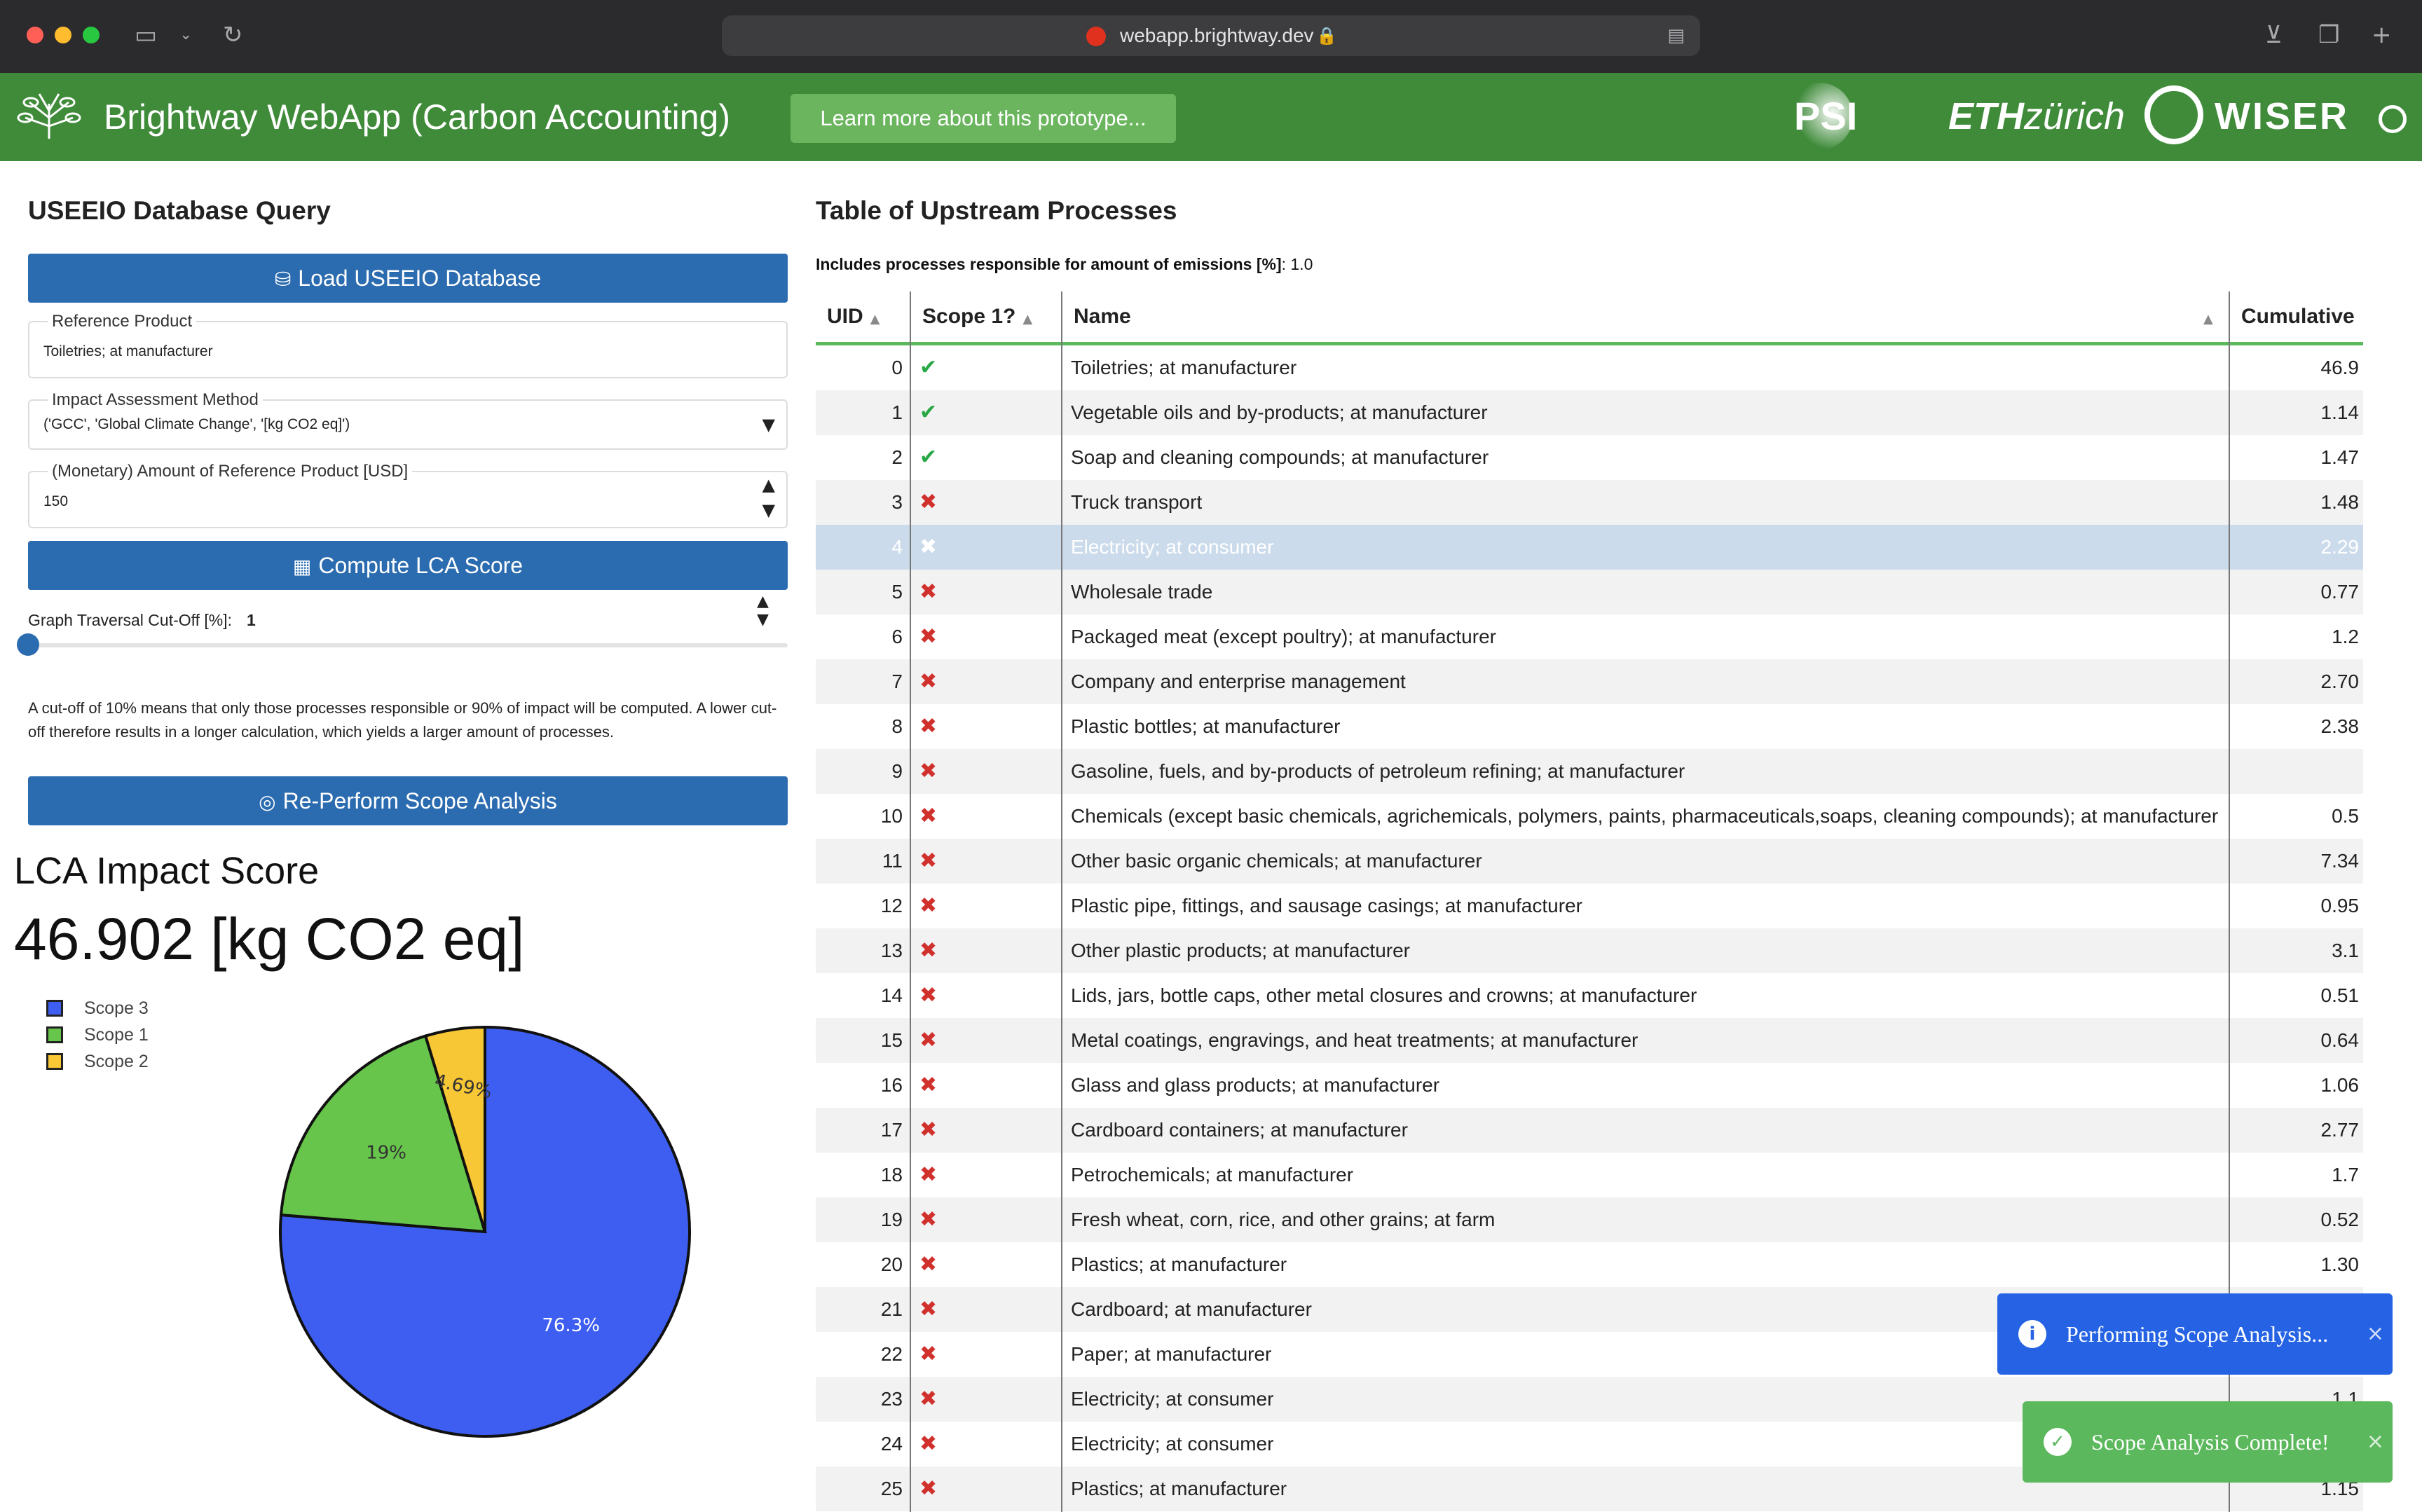 The width and height of the screenshot is (2422, 1512). What do you see at coordinates (2340, 1130) in the screenshot?
I see `cumulative-cell: 2.77` at bounding box center [2340, 1130].